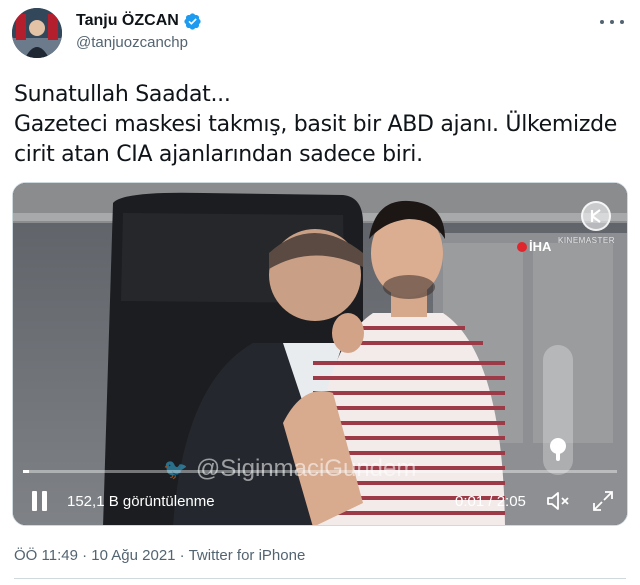  What do you see at coordinates (218, 154) in the screenshot?
I see `tweet-line: cirit atan CIA ajanlarından sadece biri.` at bounding box center [218, 154].